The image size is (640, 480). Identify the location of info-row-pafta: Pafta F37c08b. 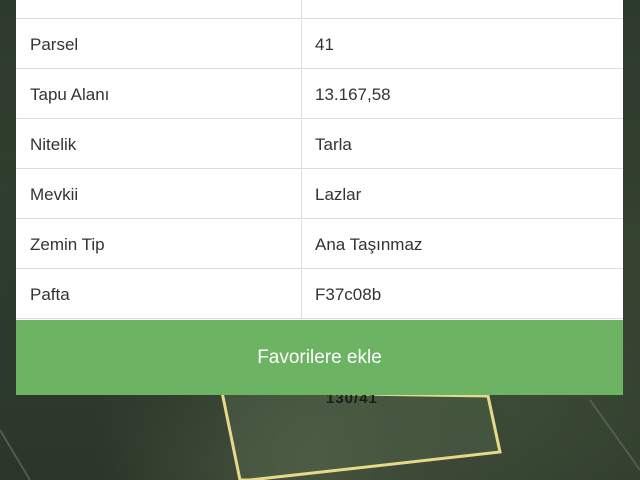
(319, 294).